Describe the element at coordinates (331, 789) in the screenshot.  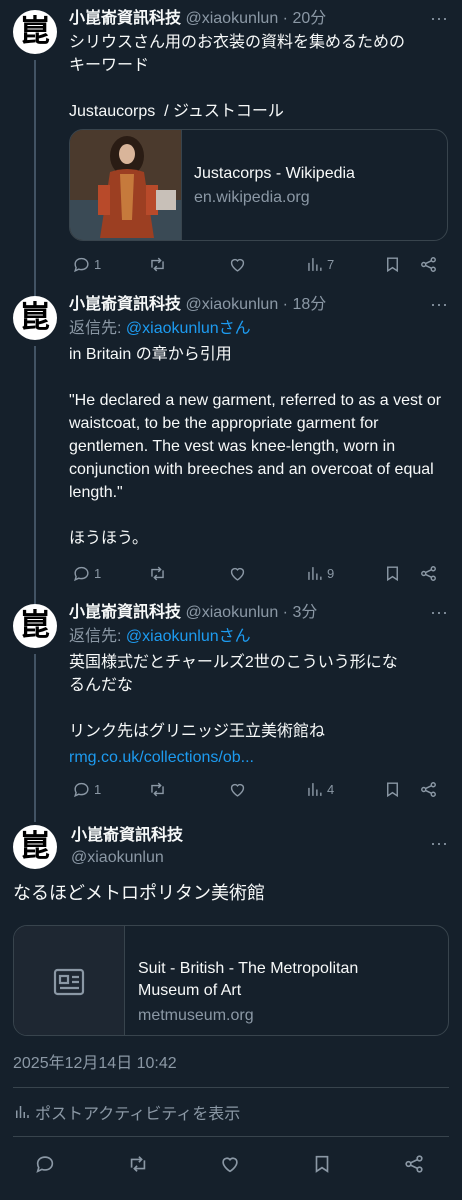
I see `views-count: 4` at that location.